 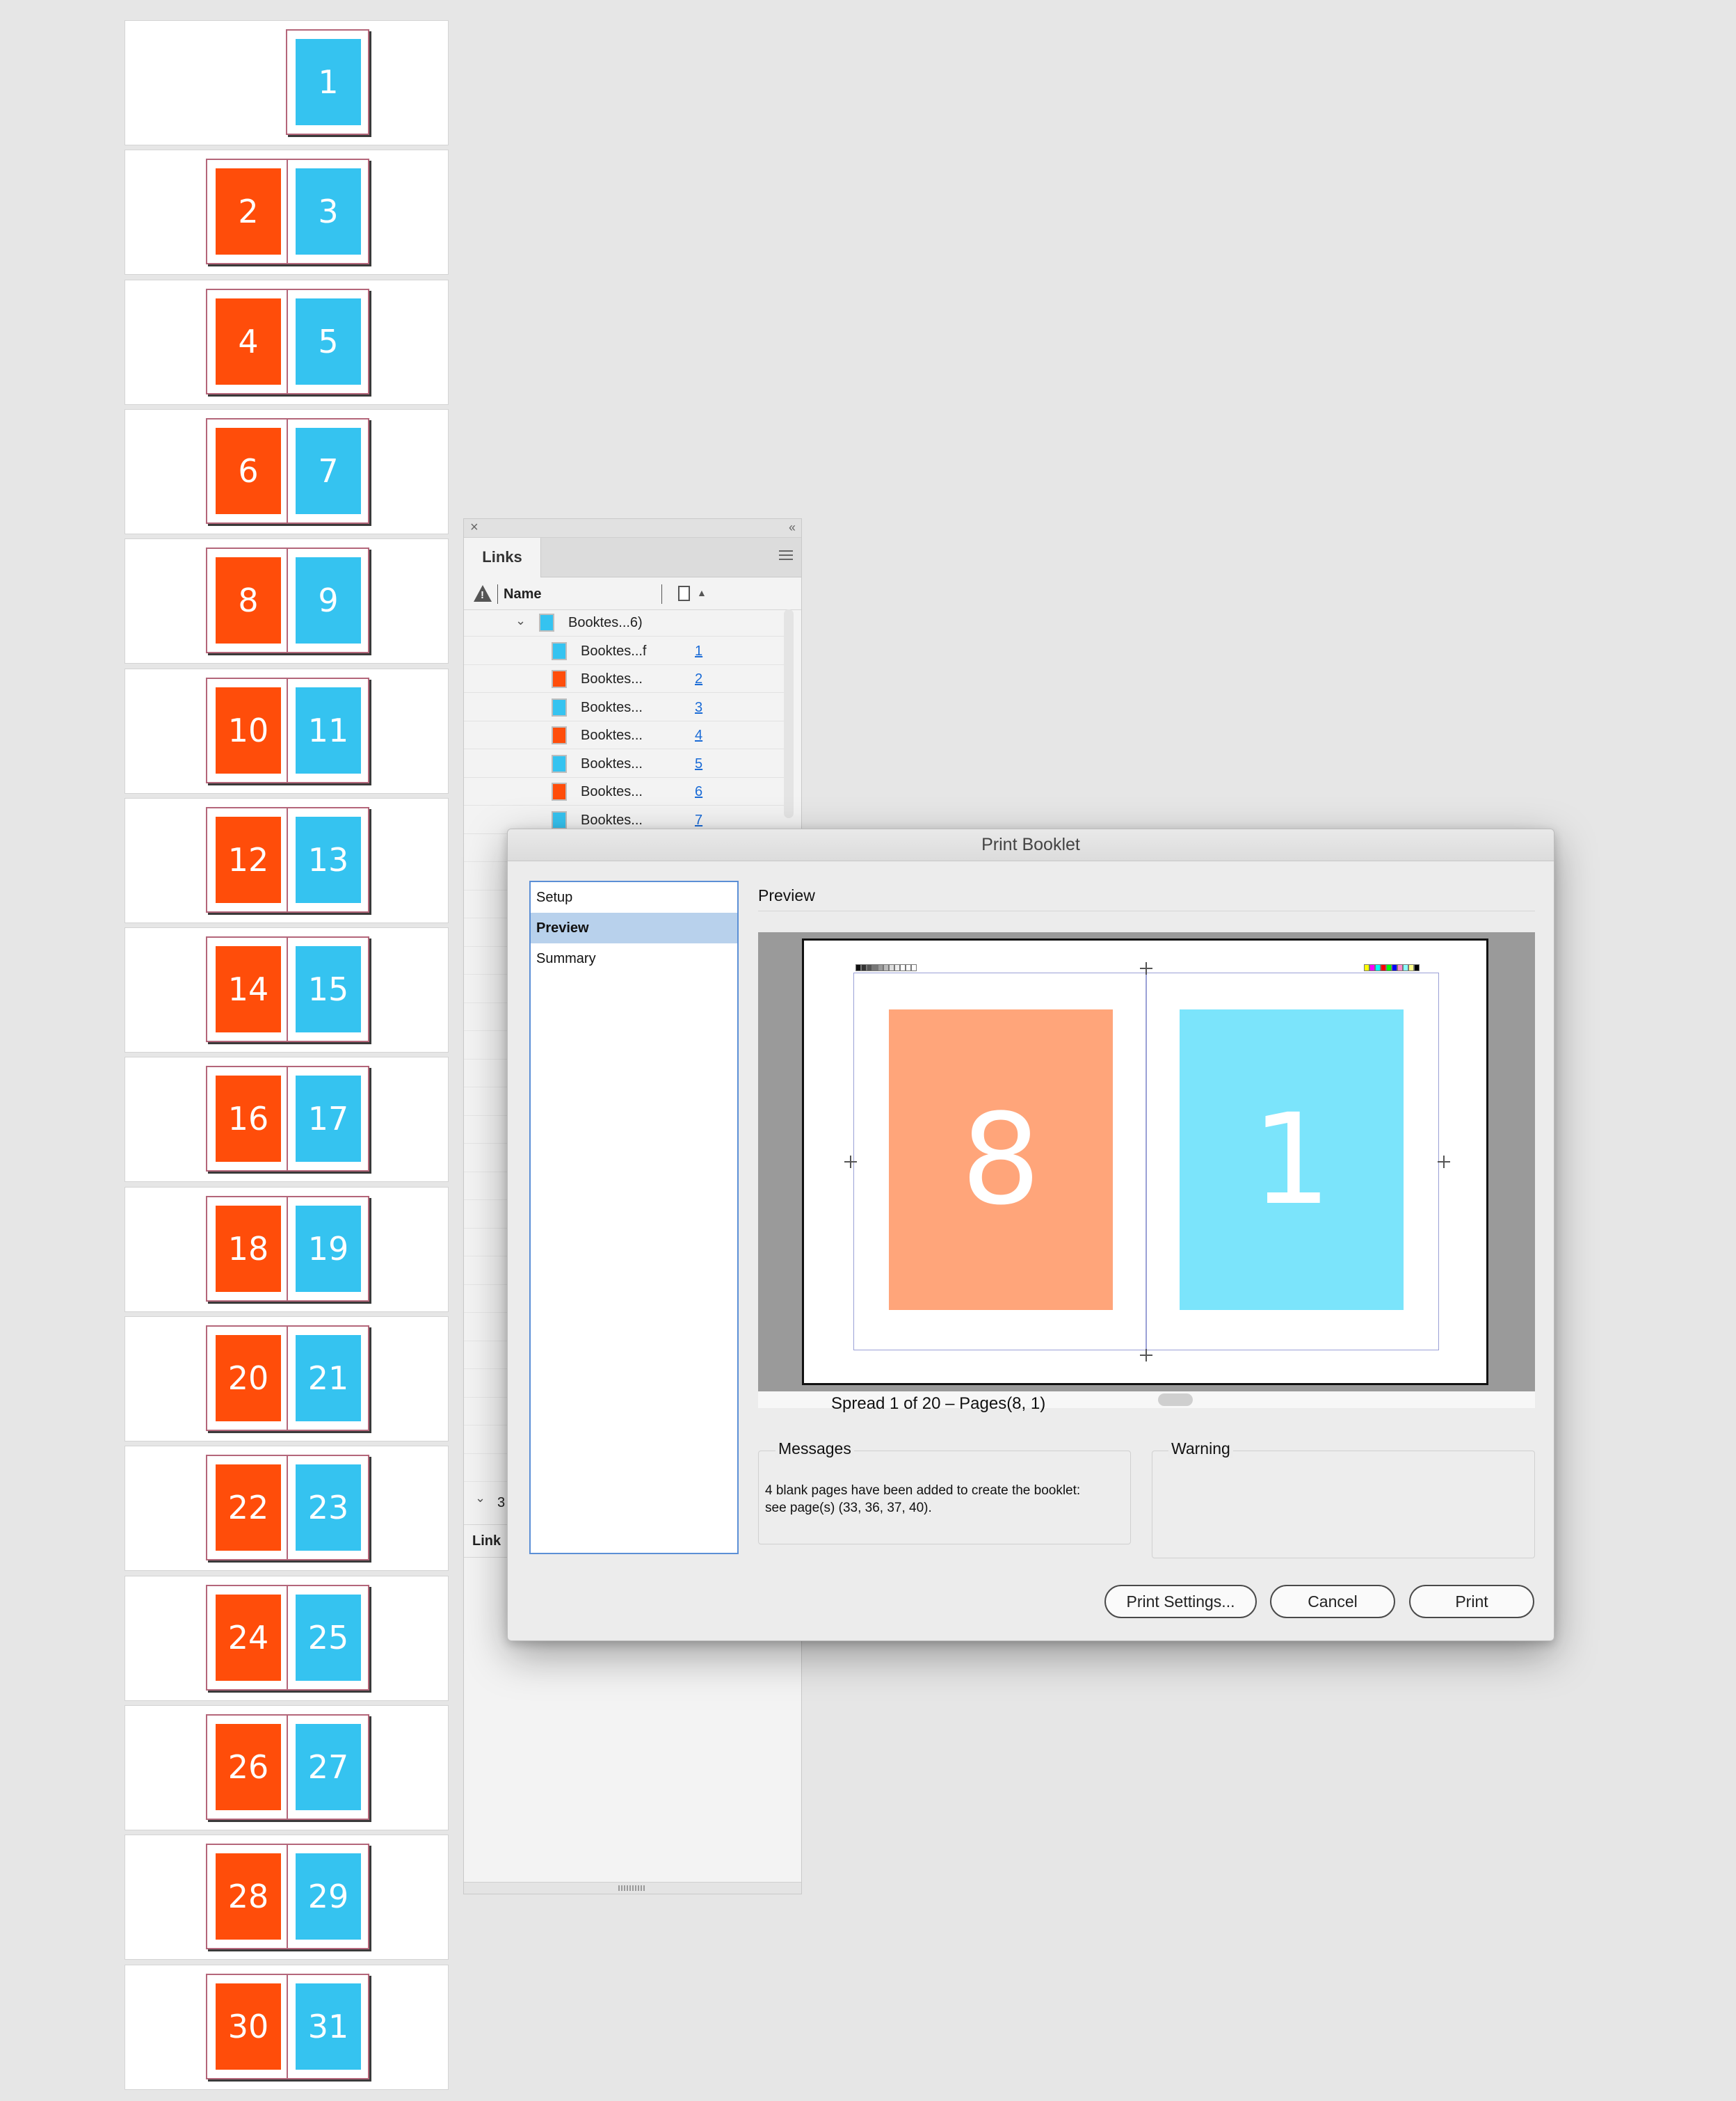 I want to click on spread-row: 24 25, so click(x=286, y=1639).